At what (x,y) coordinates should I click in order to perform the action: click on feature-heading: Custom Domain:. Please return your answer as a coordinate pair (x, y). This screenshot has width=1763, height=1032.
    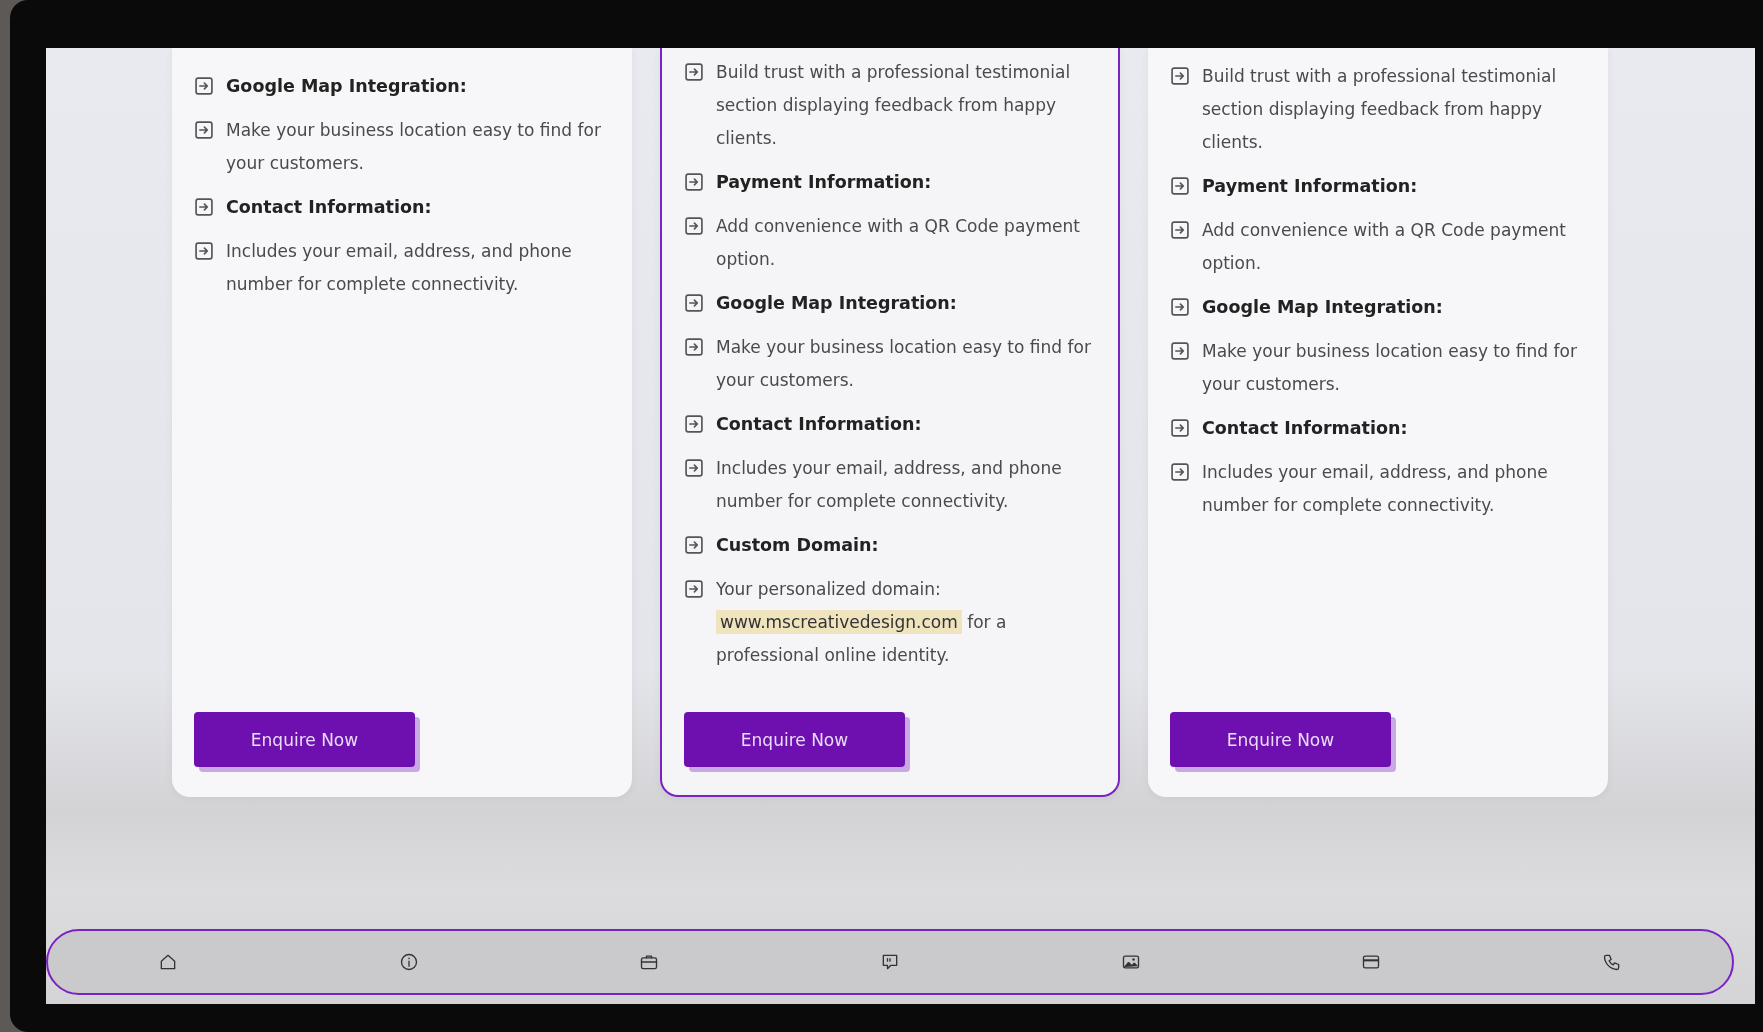
    Looking at the image, I should click on (797, 545).